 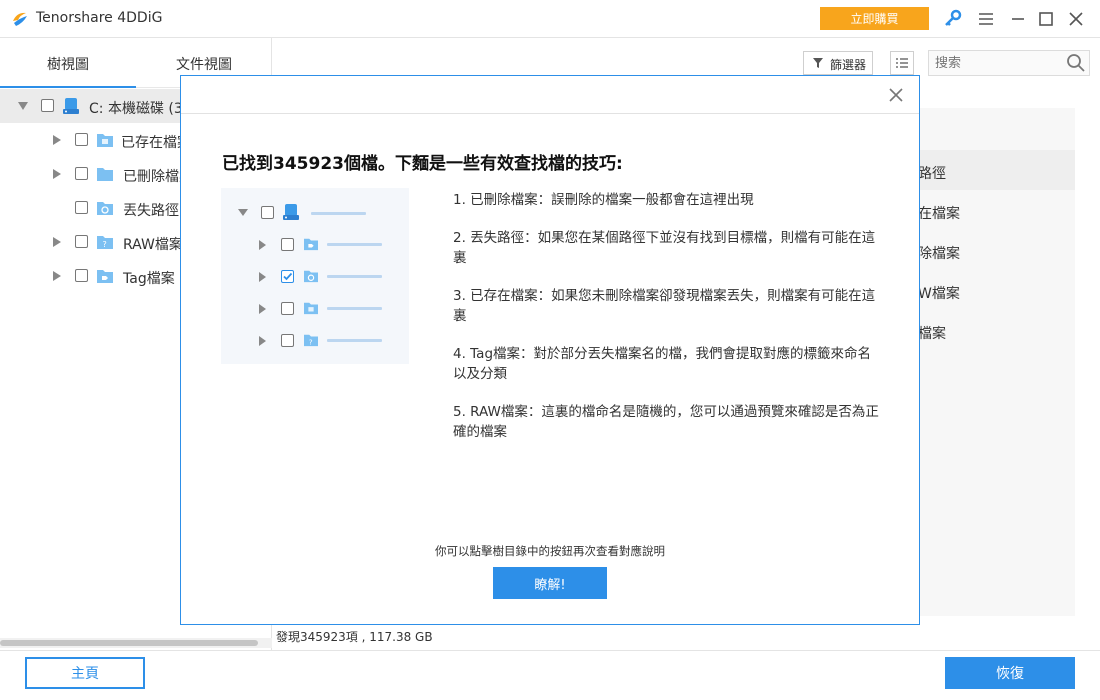 I want to click on close-icon, so click(x=1076, y=19).